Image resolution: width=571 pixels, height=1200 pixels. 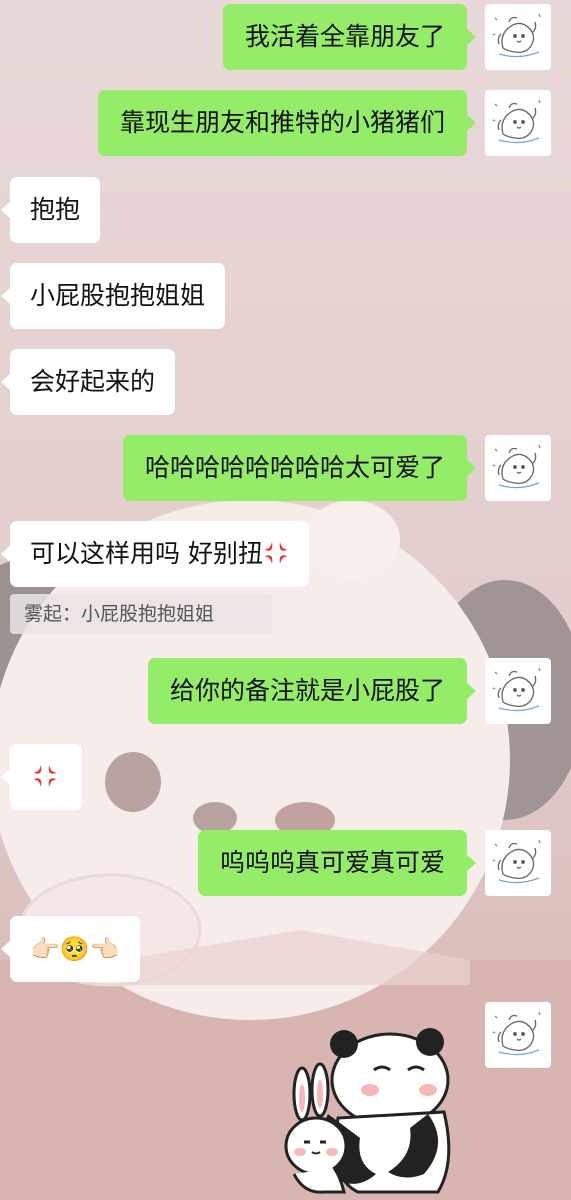 I want to click on message-bubble-incoming: 抱抱, so click(x=50, y=210).